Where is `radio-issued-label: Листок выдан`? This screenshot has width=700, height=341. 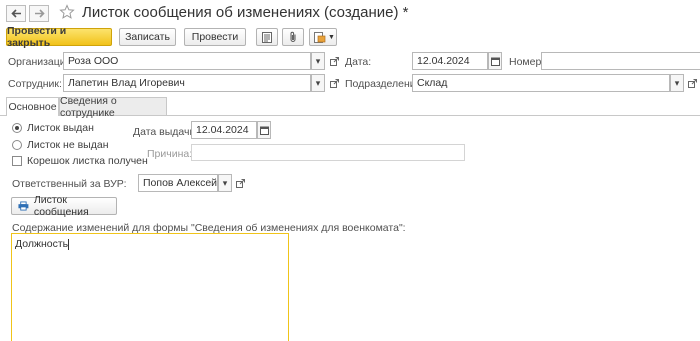 radio-issued-label: Листок выдан is located at coordinates (60, 128).